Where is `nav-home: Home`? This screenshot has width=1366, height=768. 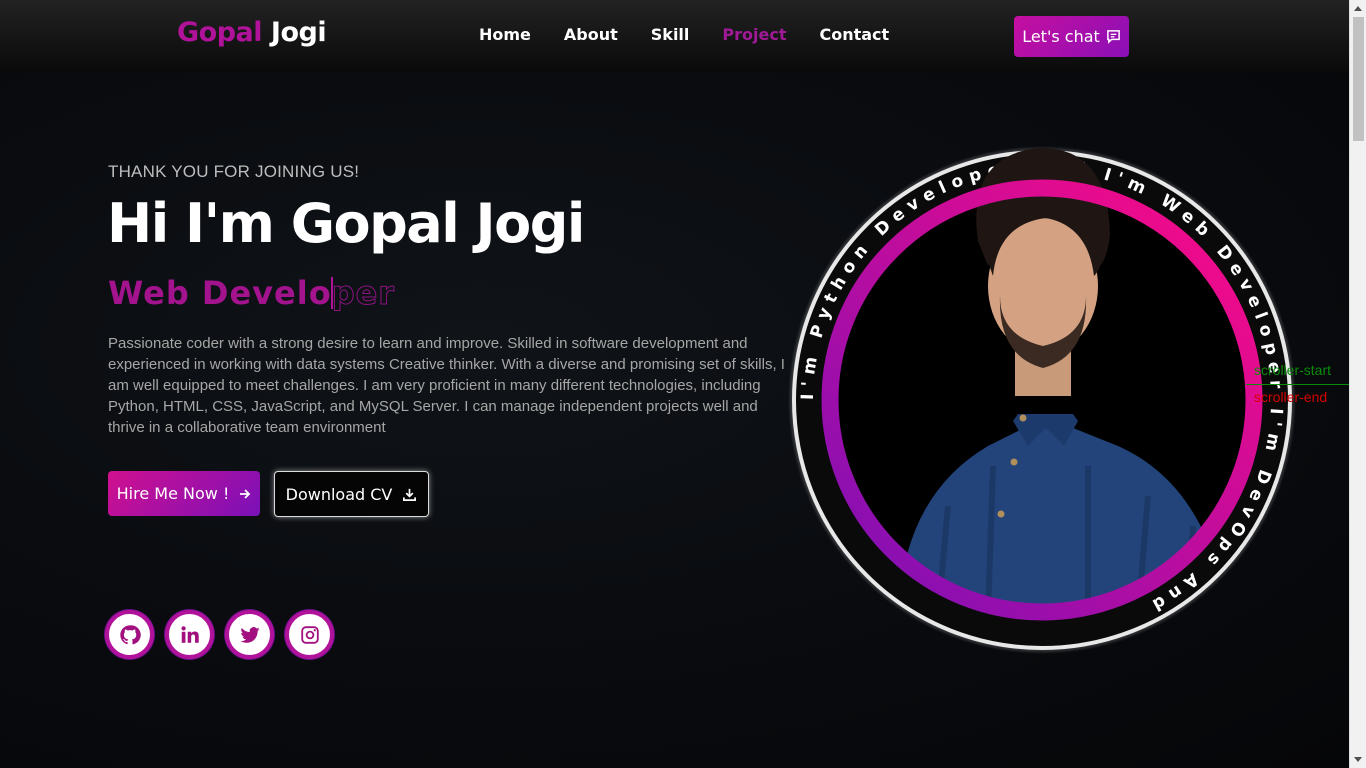 nav-home: Home is located at coordinates (505, 34).